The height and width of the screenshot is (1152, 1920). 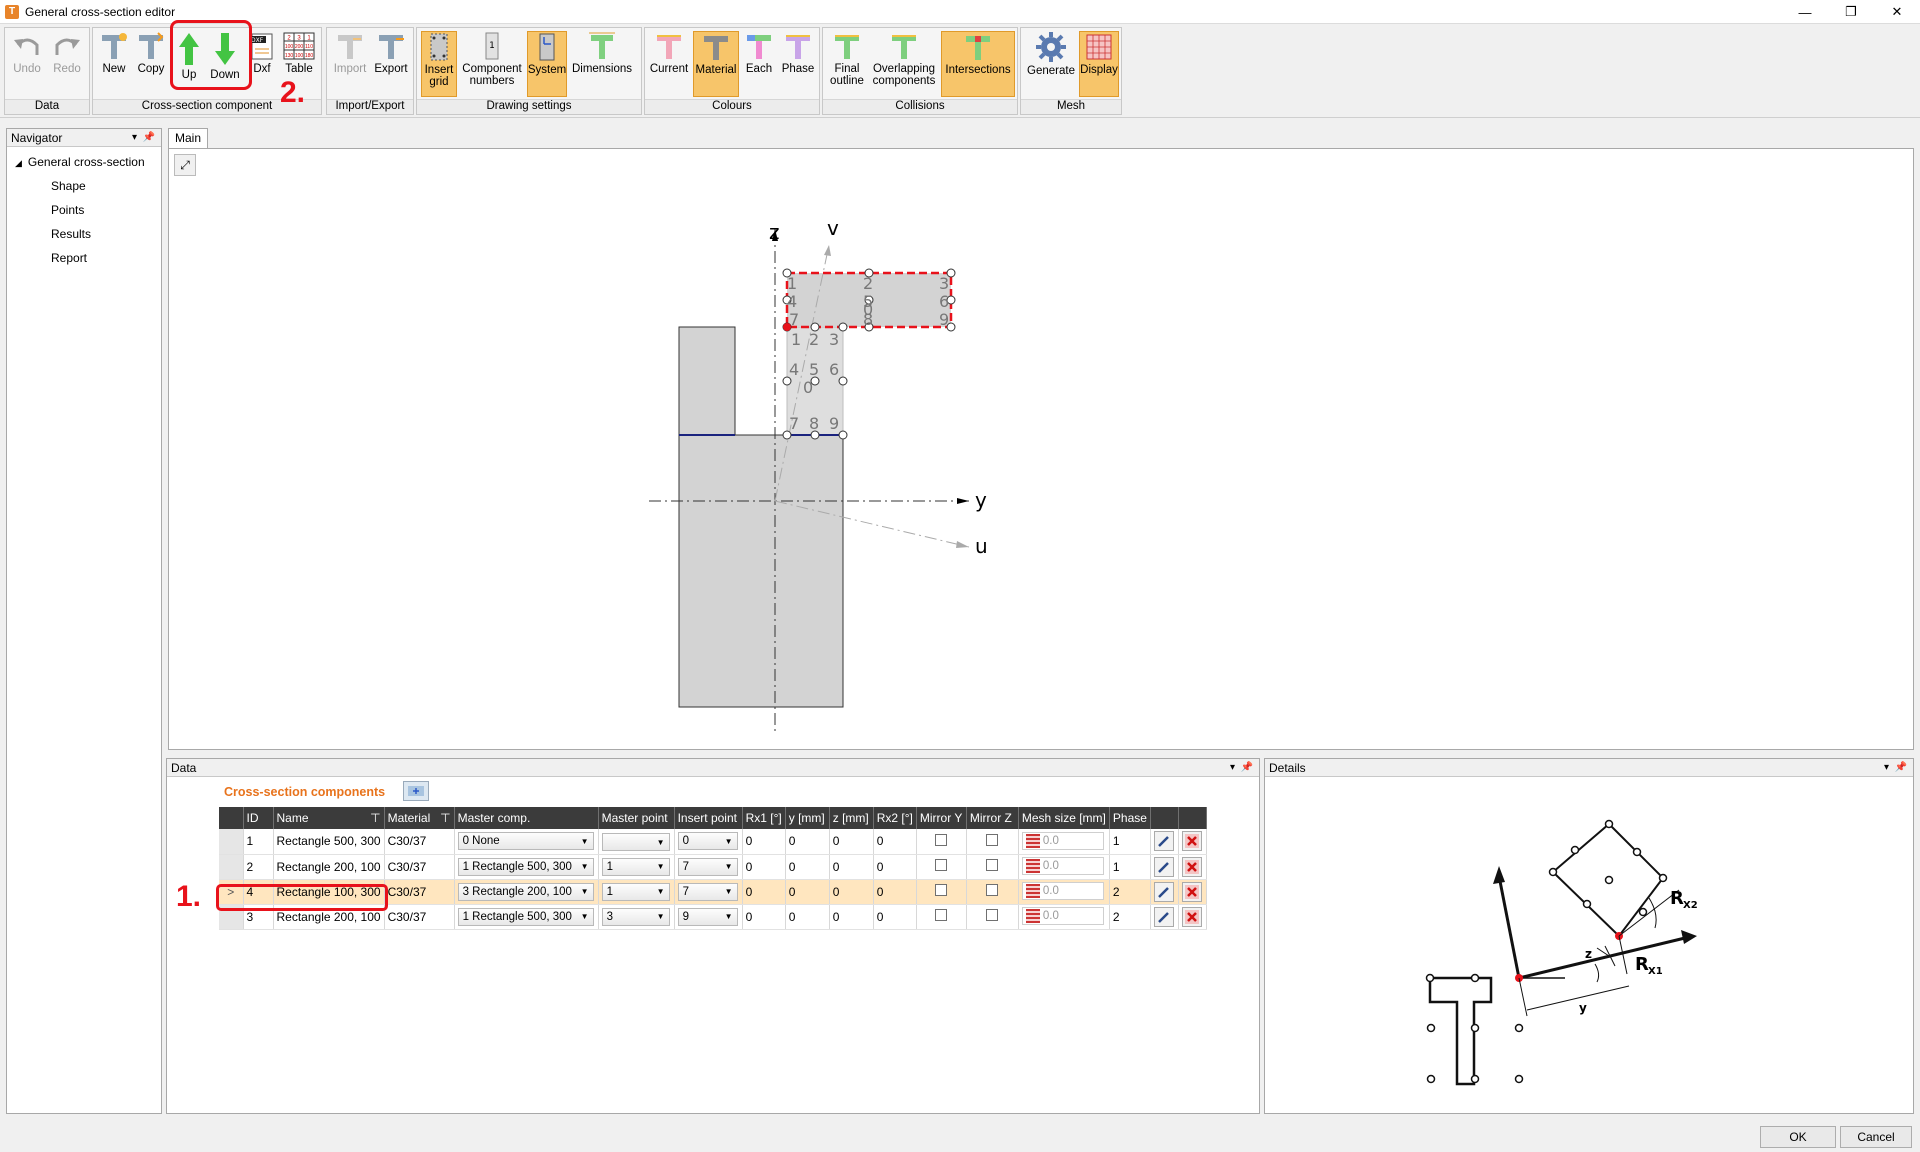 What do you see at coordinates (992, 818) in the screenshot?
I see `col-mirror-z: Mirror Z` at bounding box center [992, 818].